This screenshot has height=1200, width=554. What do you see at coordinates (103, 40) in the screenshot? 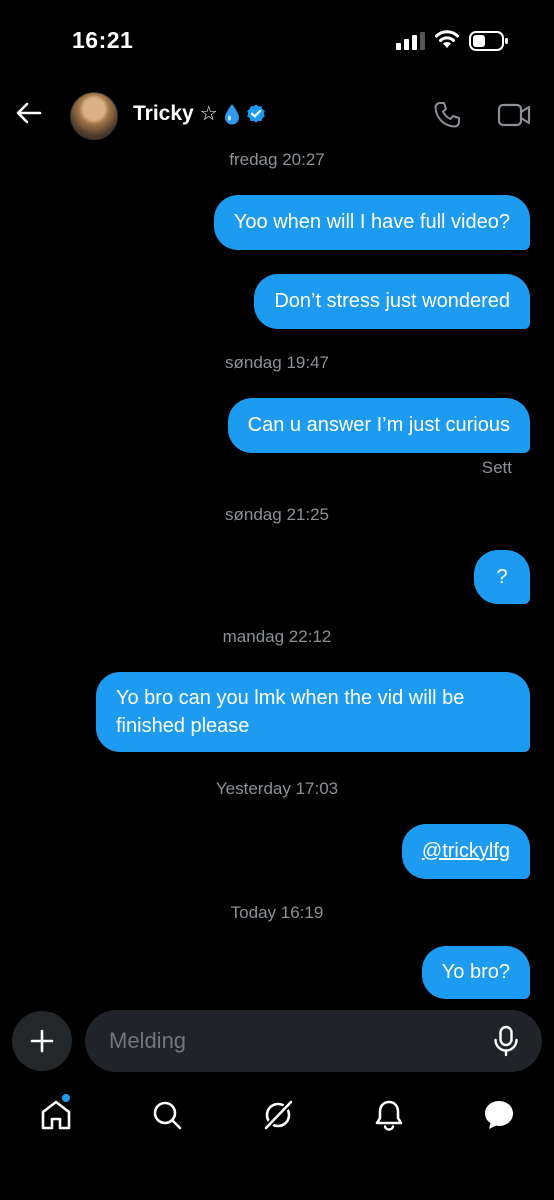
I see `status-time: 16:21` at bounding box center [103, 40].